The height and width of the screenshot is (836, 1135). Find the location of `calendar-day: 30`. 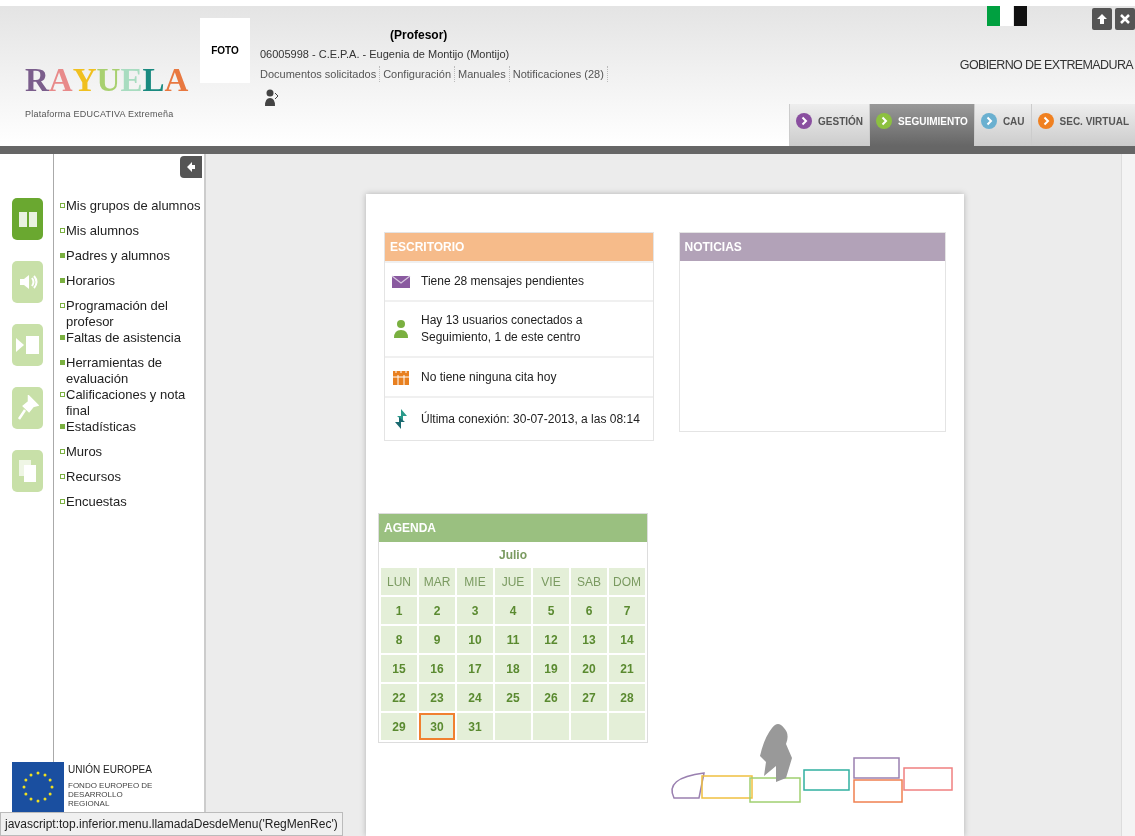

calendar-day: 30 is located at coordinates (437, 726).